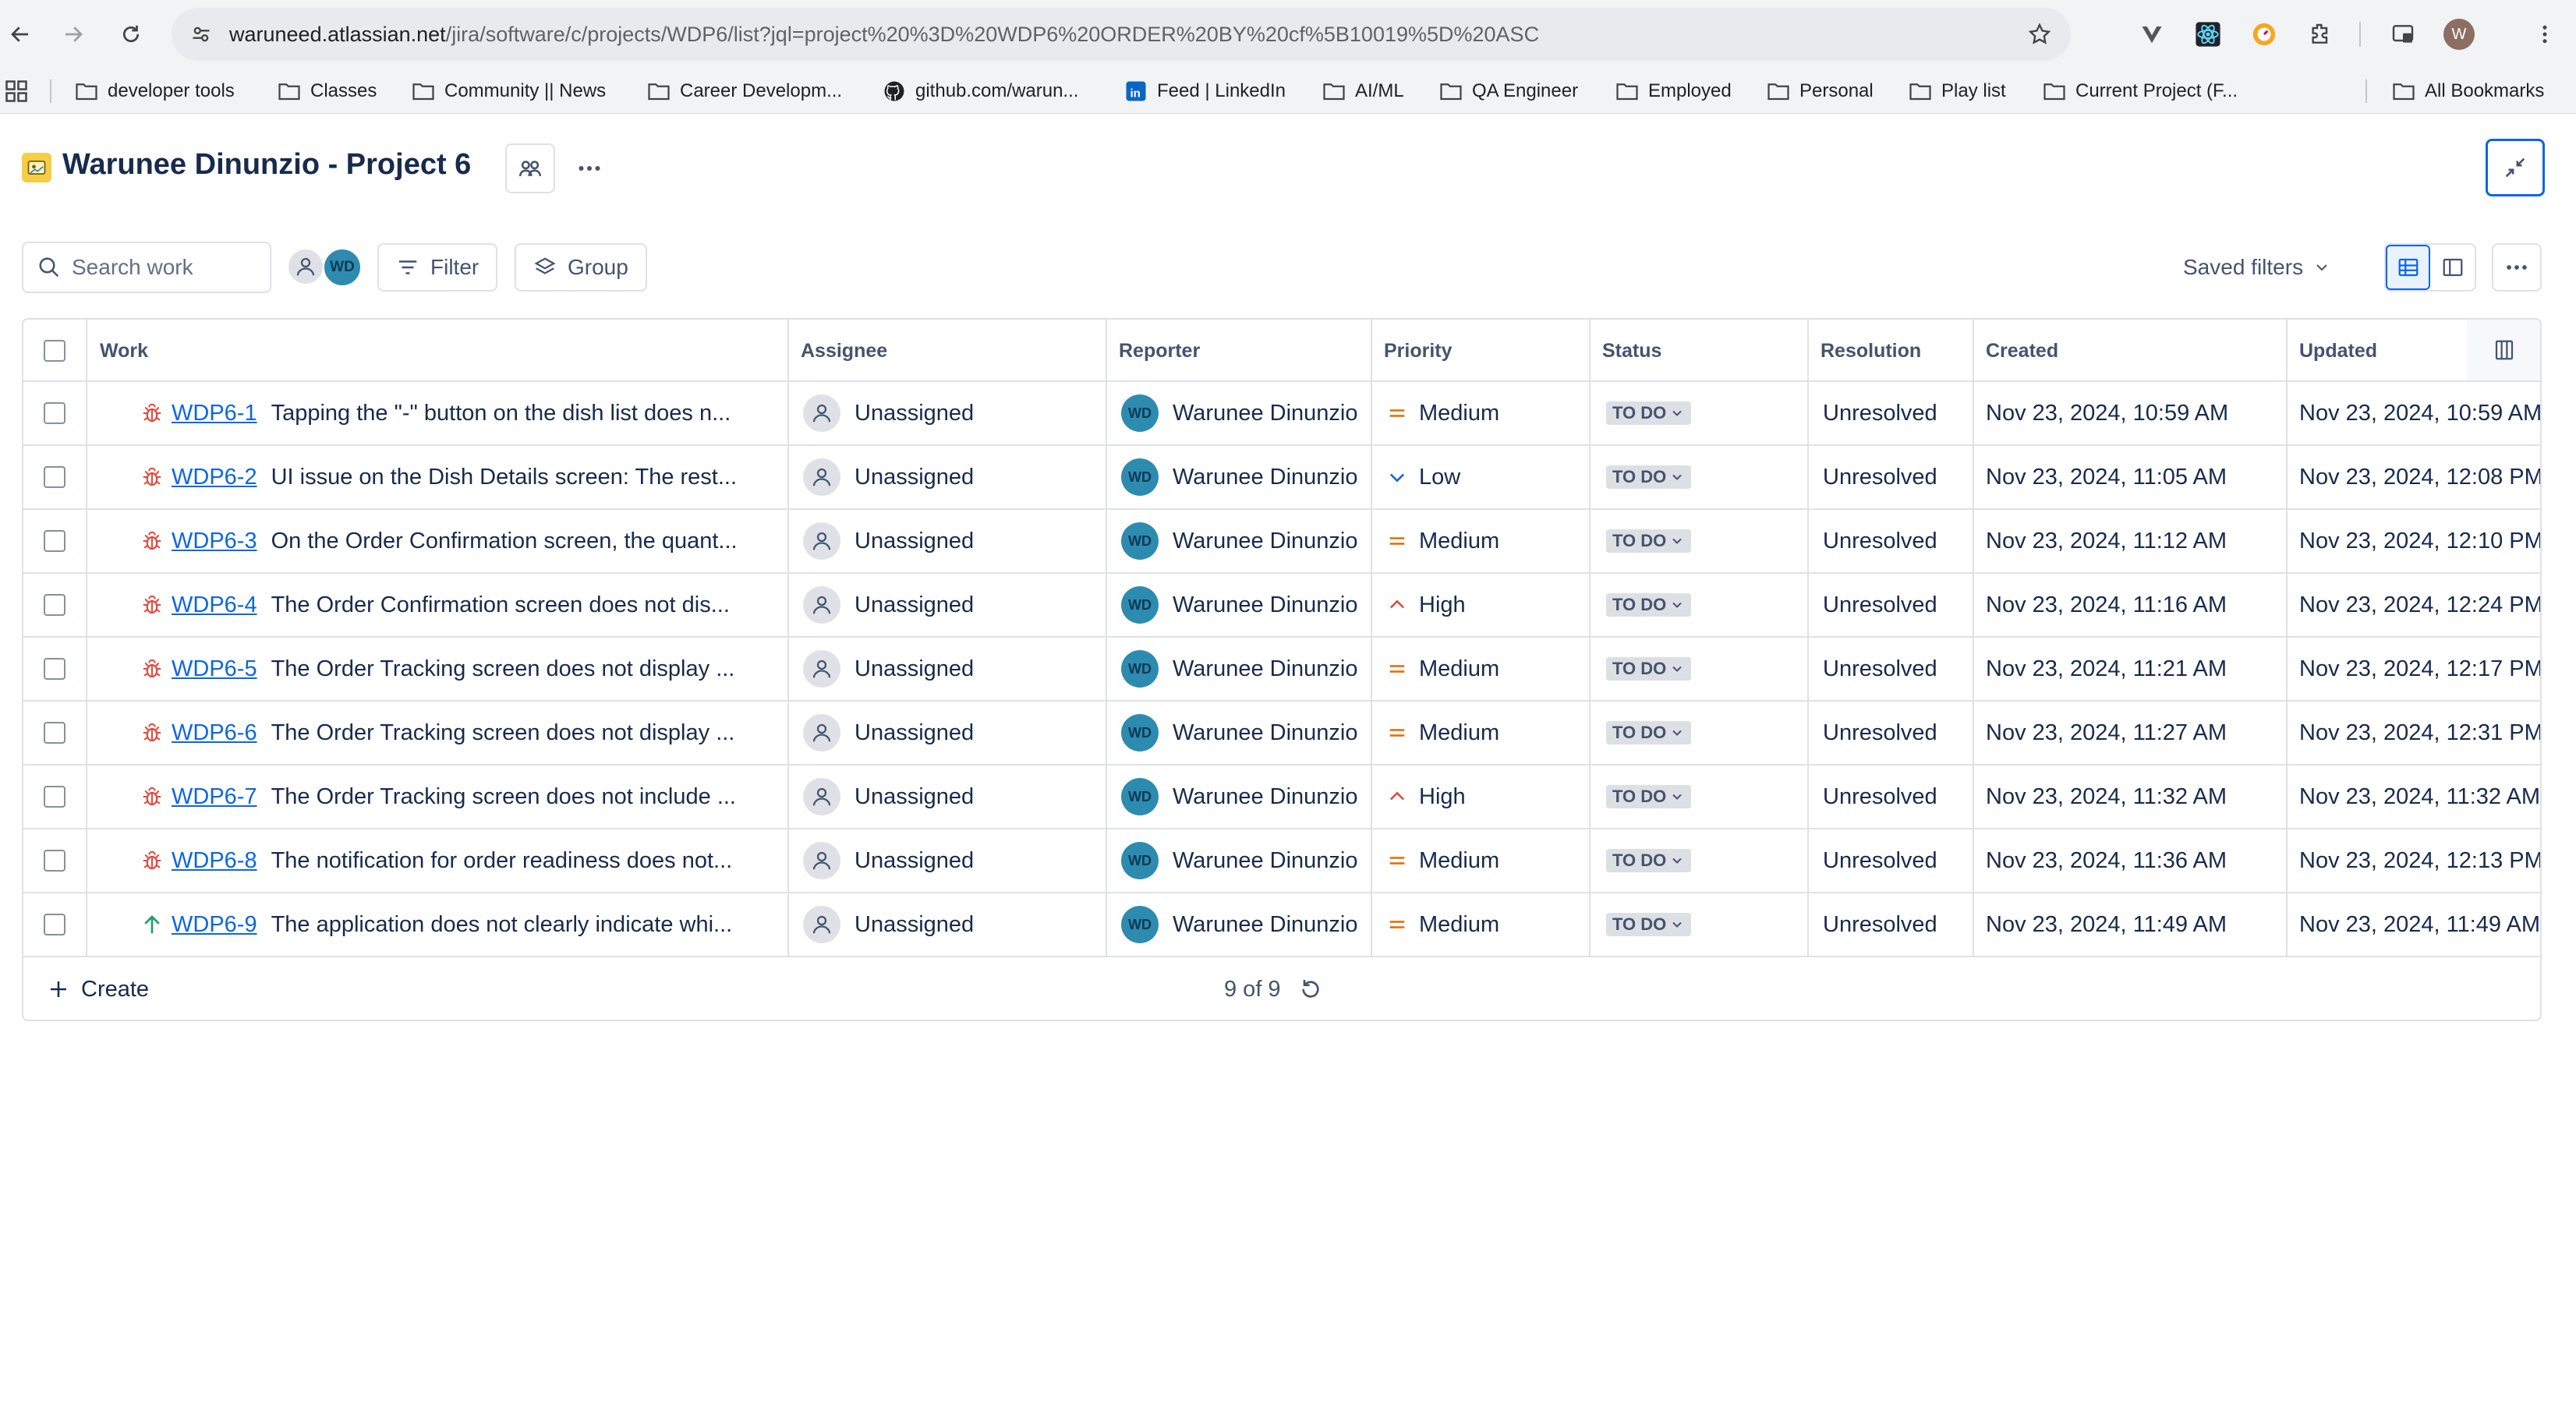  Describe the element at coordinates (2320, 34) in the screenshot. I see `extensions-puzzle-icon` at that location.